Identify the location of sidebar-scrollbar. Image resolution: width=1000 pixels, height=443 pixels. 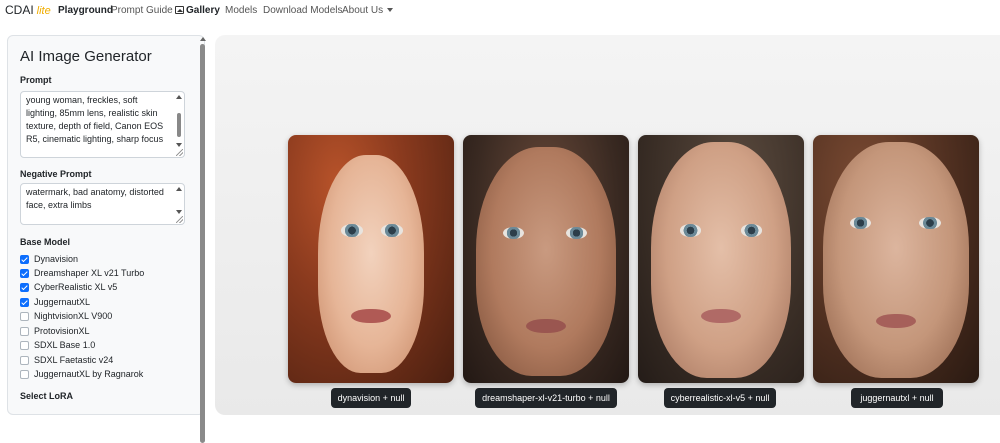
(202, 239).